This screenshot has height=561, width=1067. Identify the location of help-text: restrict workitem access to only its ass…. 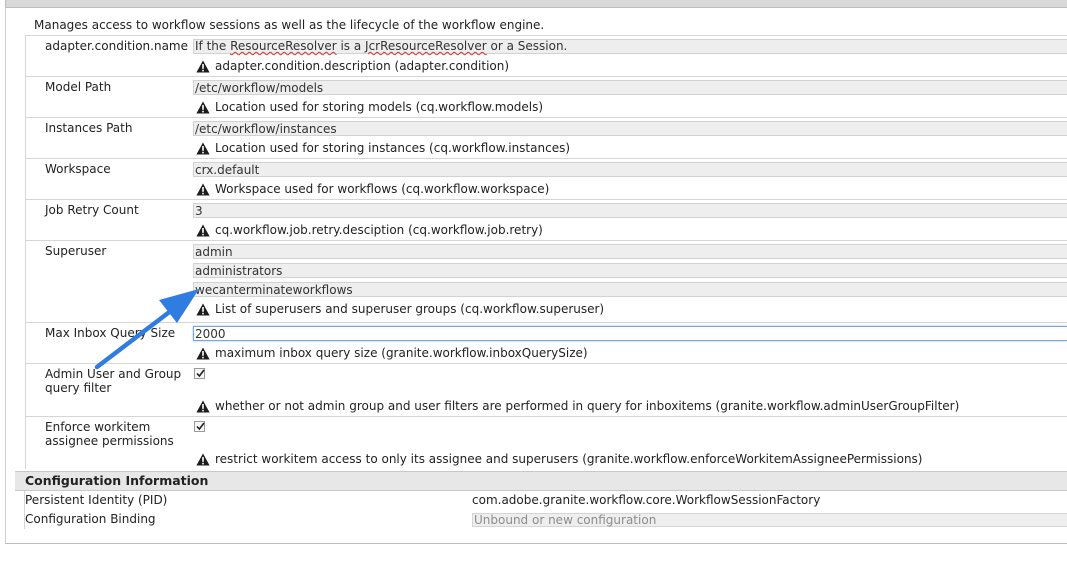
(569, 459).